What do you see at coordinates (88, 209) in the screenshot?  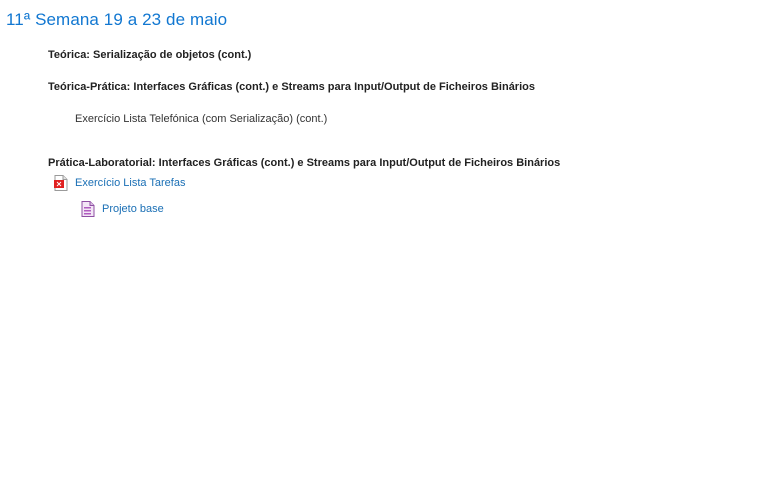 I see `archive-icon` at bounding box center [88, 209].